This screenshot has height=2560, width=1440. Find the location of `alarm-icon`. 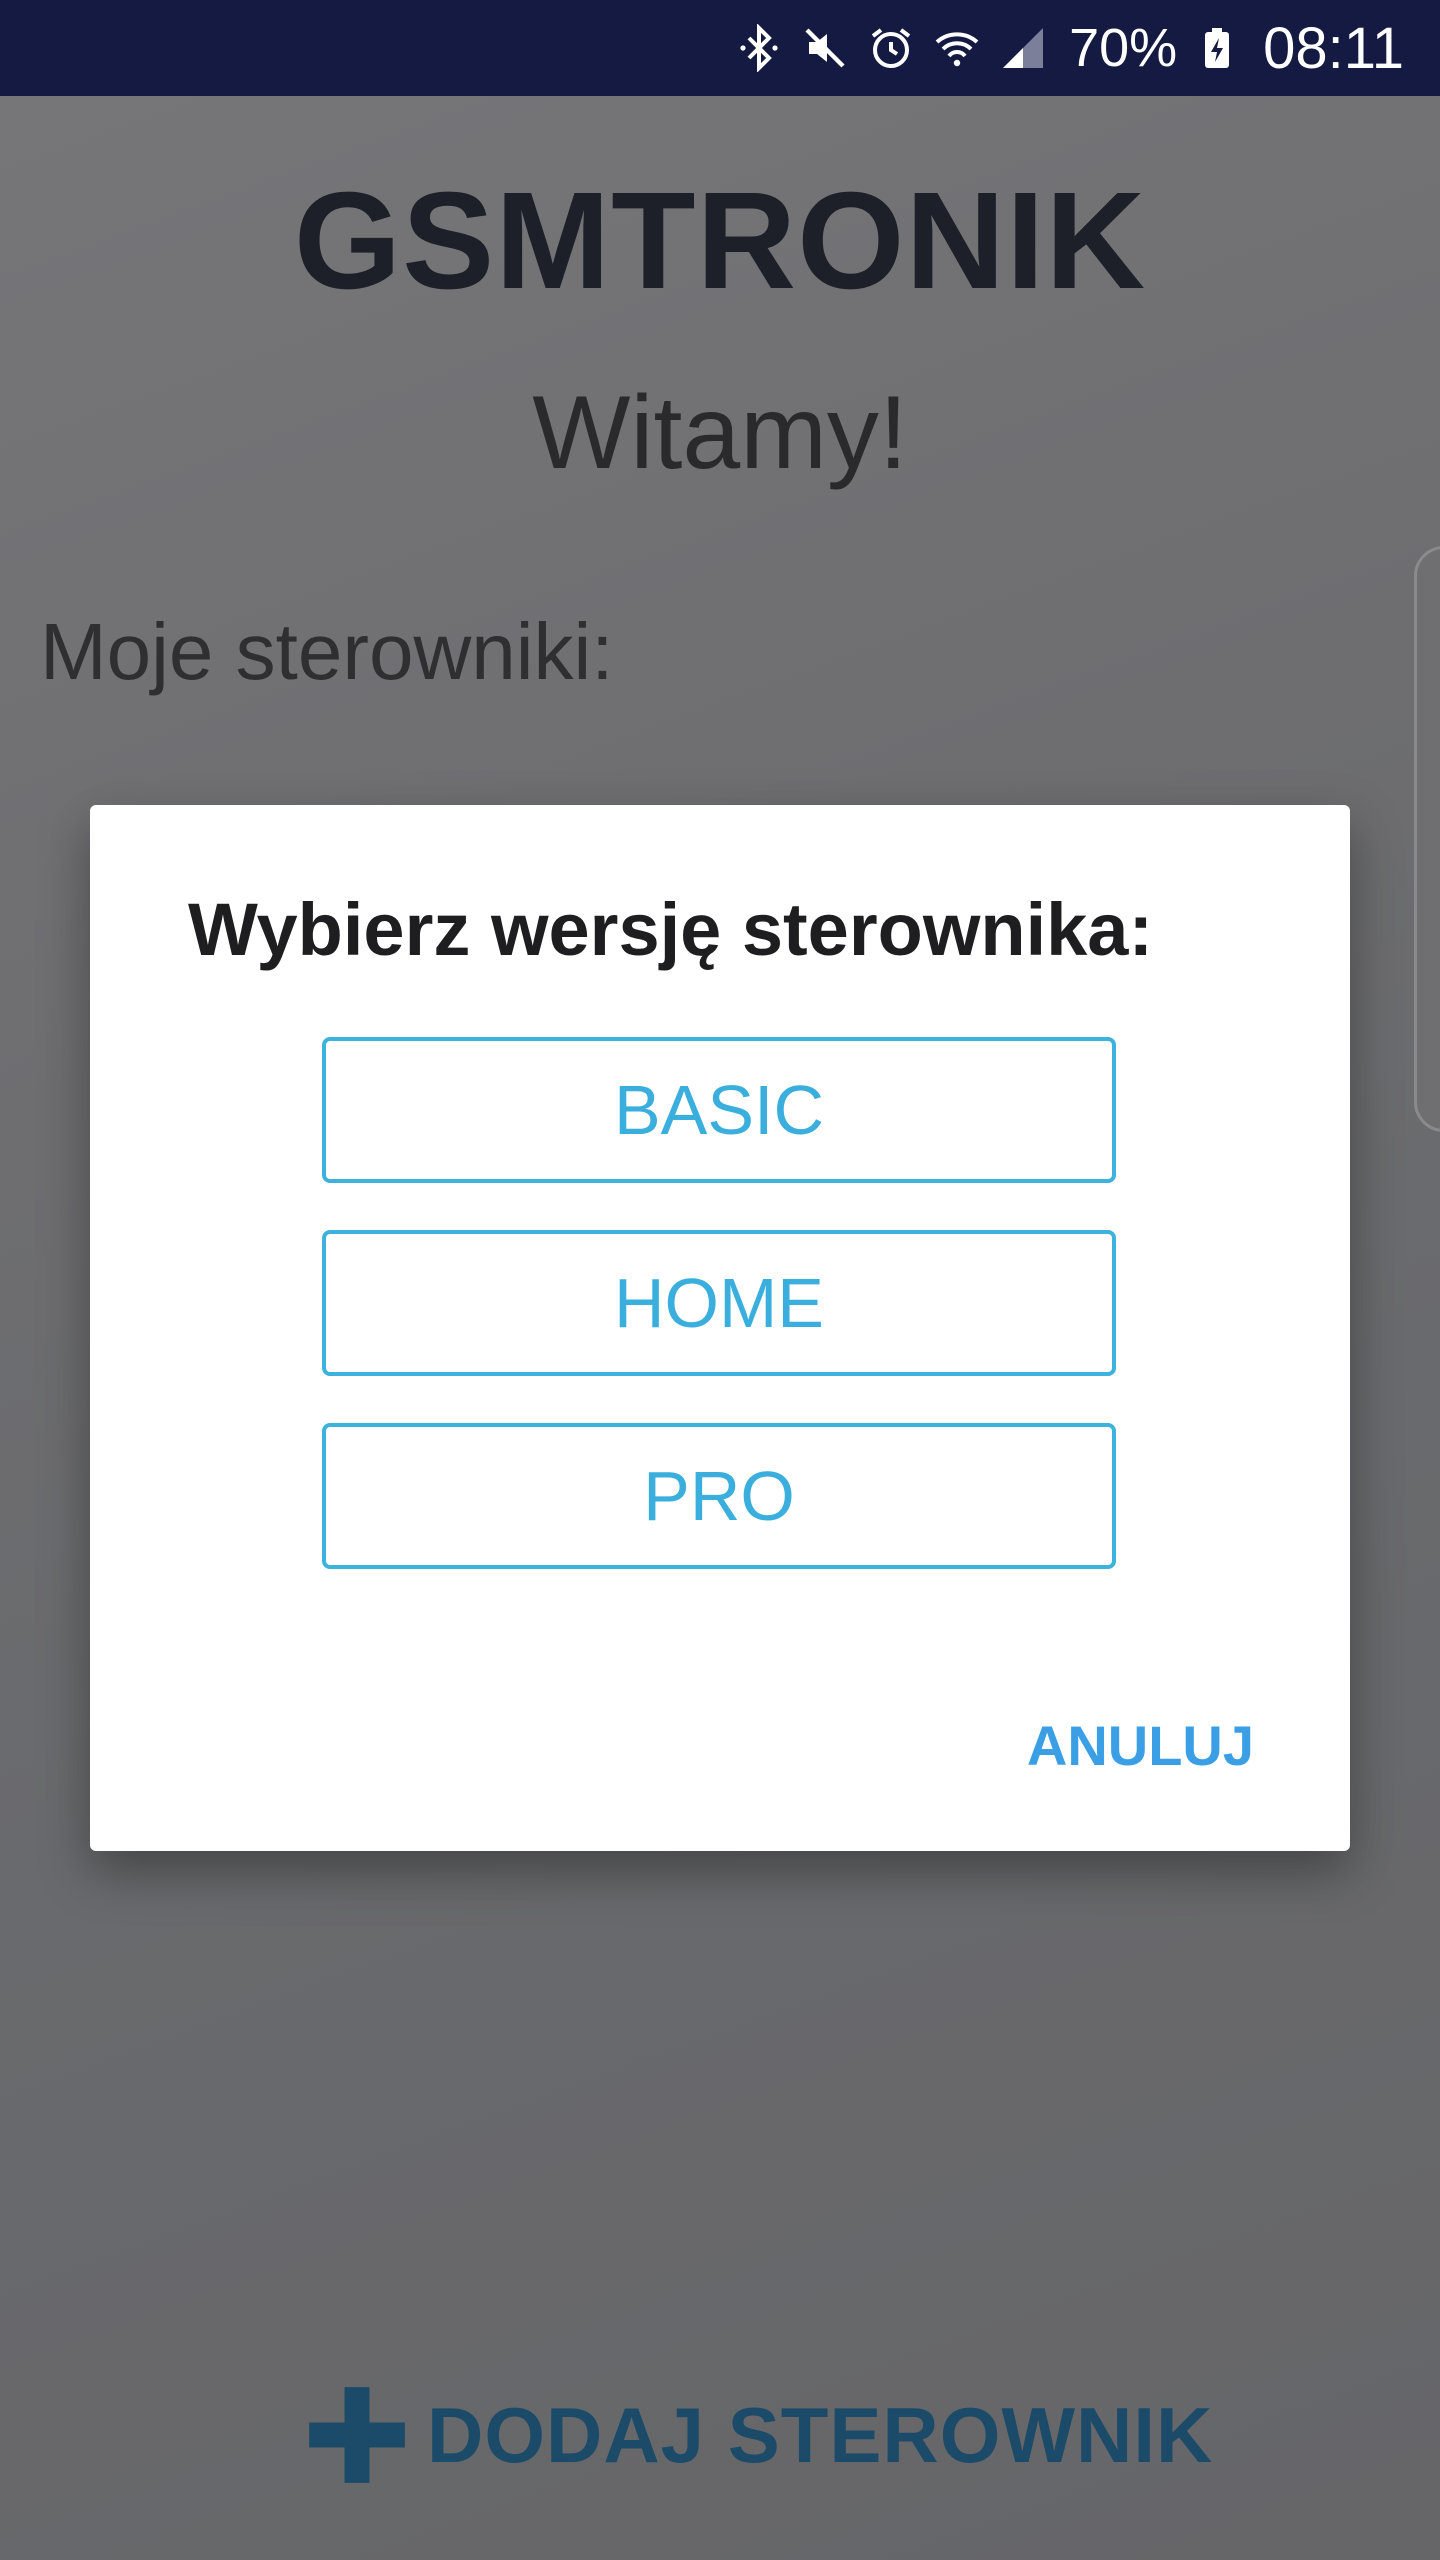

alarm-icon is located at coordinates (891, 48).